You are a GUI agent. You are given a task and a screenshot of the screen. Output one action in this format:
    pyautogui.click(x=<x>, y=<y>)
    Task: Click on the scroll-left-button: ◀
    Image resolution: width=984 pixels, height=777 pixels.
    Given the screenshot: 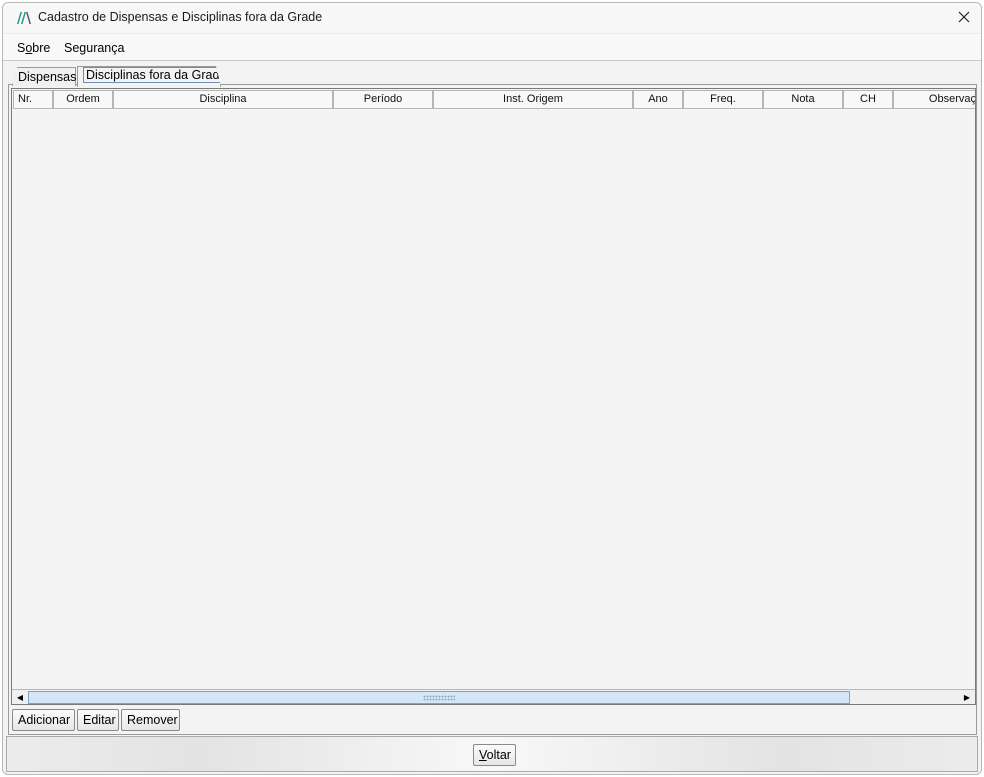 What is the action you would take?
    pyautogui.click(x=20, y=697)
    